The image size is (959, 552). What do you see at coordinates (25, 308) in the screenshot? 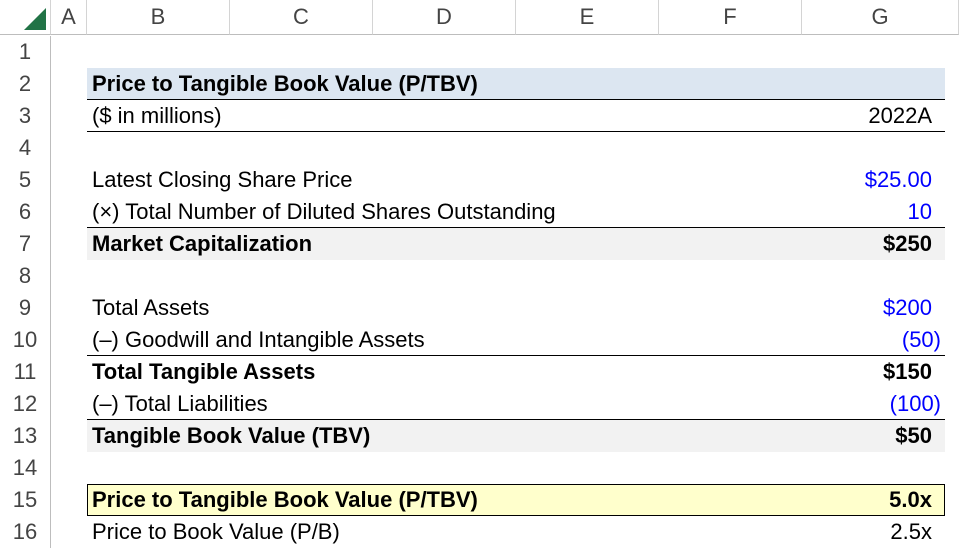
I see `row-header-9: 9` at bounding box center [25, 308].